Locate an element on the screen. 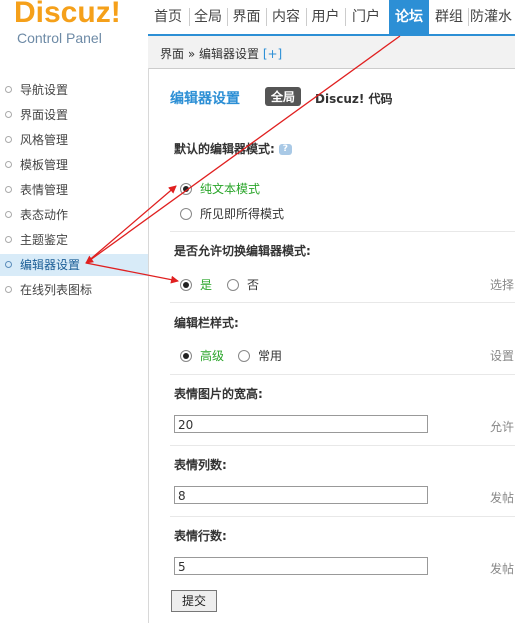  smiley-size-input: 20 is located at coordinates (301, 424).